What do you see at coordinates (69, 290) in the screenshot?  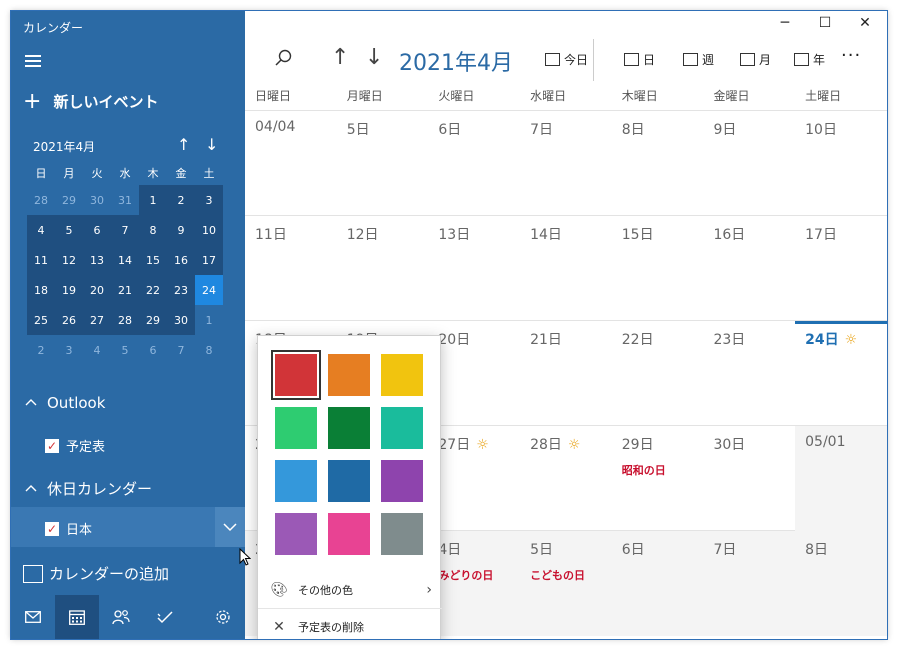 I see `mini-calendar-day: 19` at bounding box center [69, 290].